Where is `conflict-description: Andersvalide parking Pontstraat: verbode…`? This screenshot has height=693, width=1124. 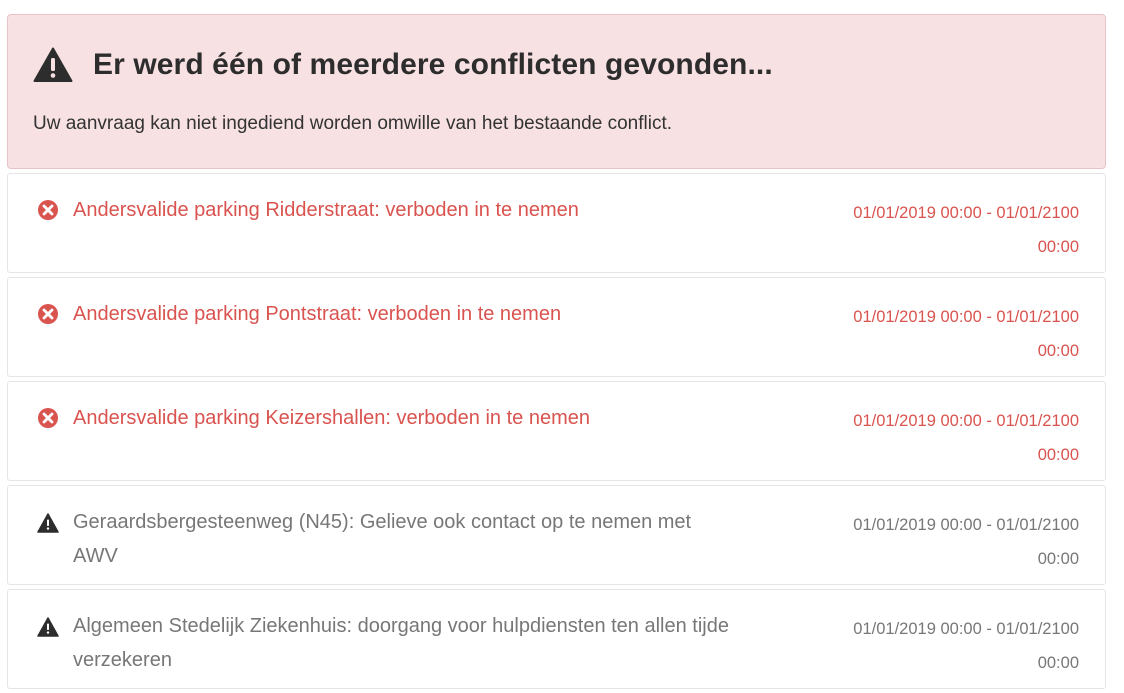
conflict-description: Andersvalide parking Pontstraat: verbode… is located at coordinates (317, 314).